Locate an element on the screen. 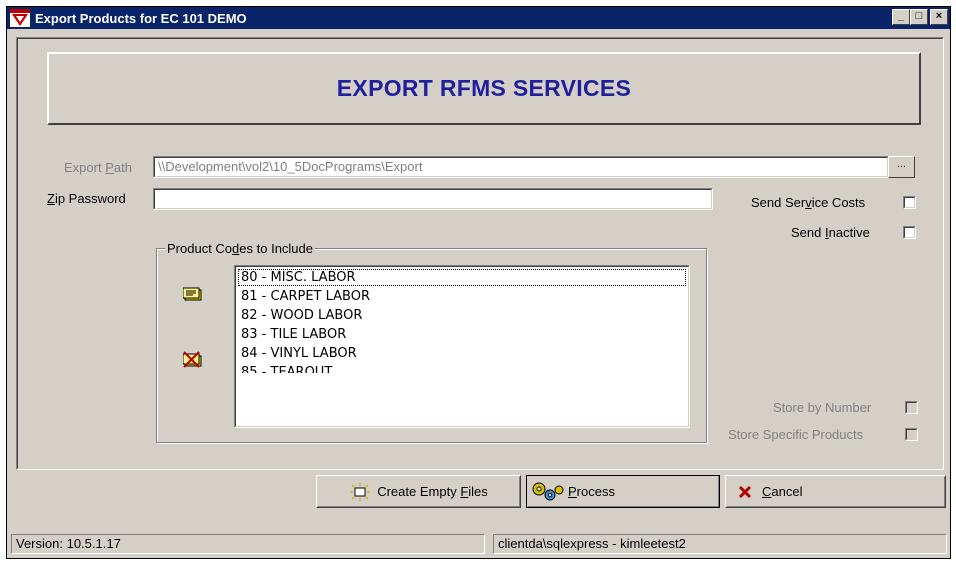 Image resolution: width=956 pixels, height=563 pixels. product-codes-legend: Product Codes to Include is located at coordinates (240, 248).